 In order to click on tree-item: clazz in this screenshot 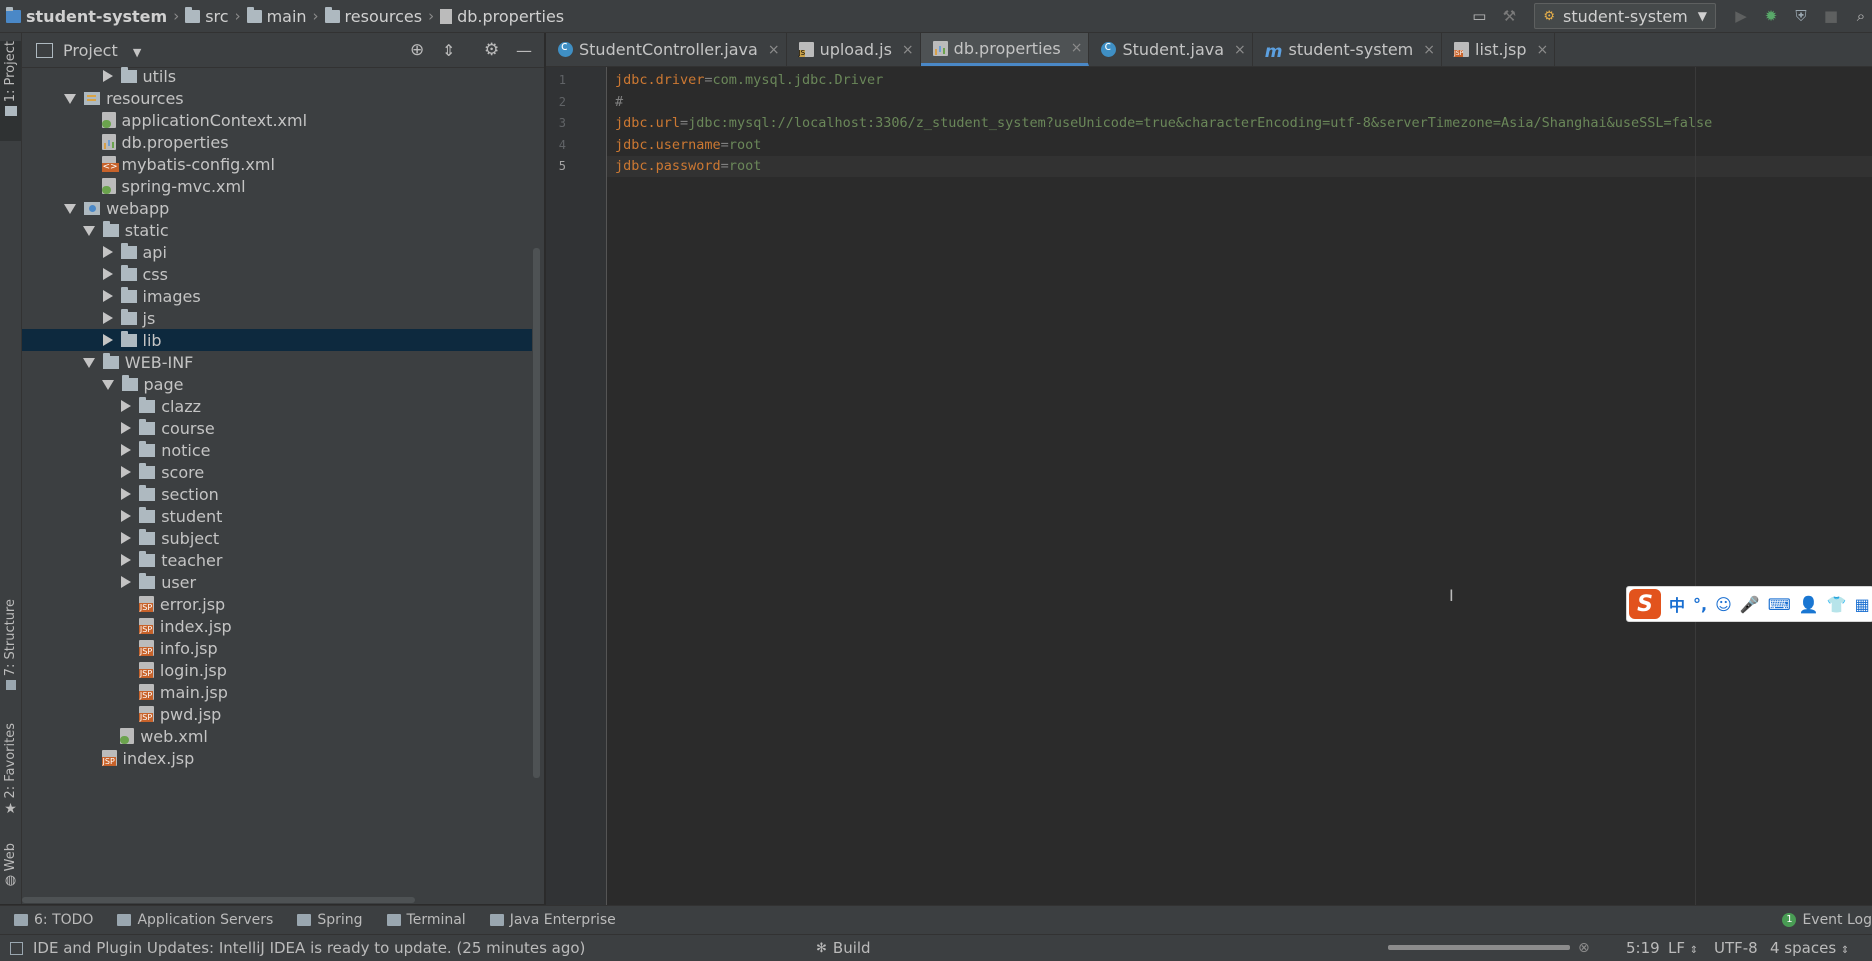, I will do `click(277, 406)`.